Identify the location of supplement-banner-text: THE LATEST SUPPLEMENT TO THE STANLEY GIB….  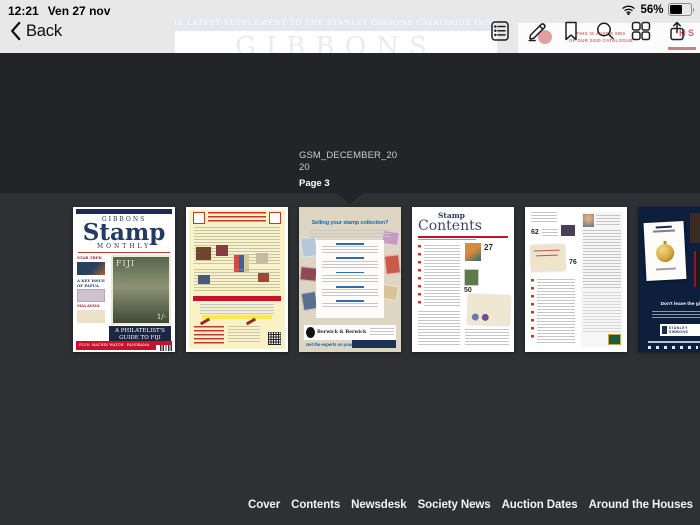
(336, 22).